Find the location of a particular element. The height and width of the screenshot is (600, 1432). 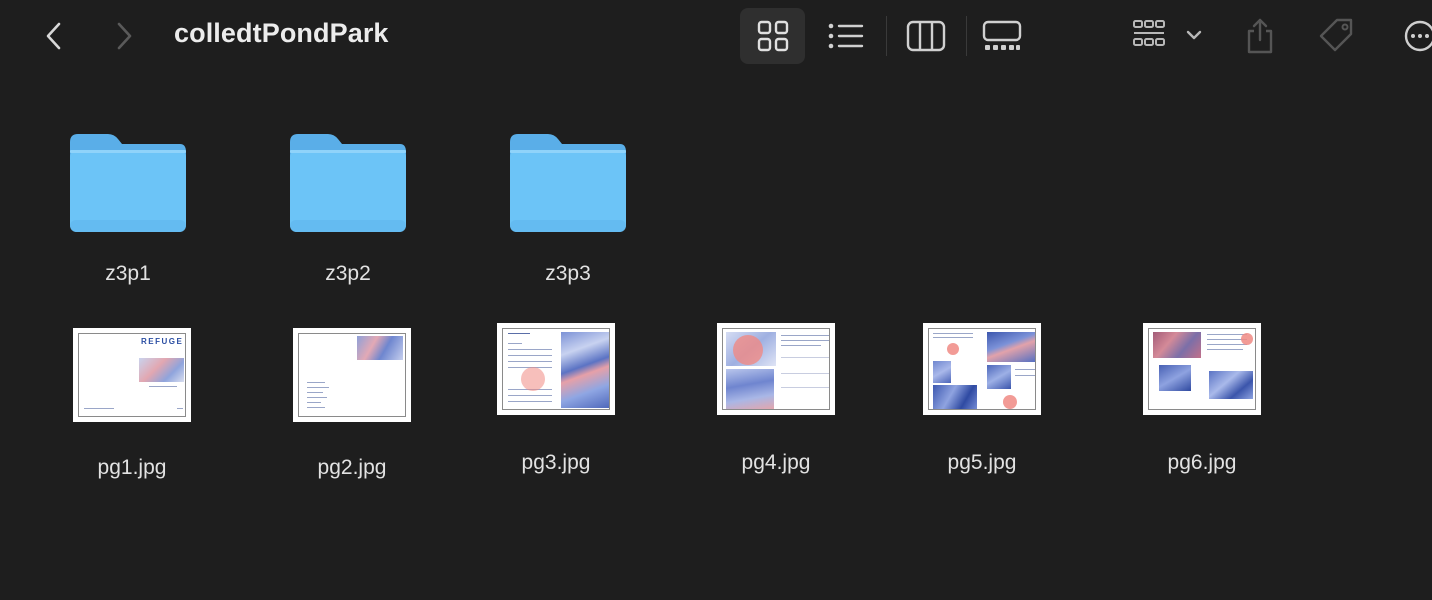

list-view-button is located at coordinates (846, 36).